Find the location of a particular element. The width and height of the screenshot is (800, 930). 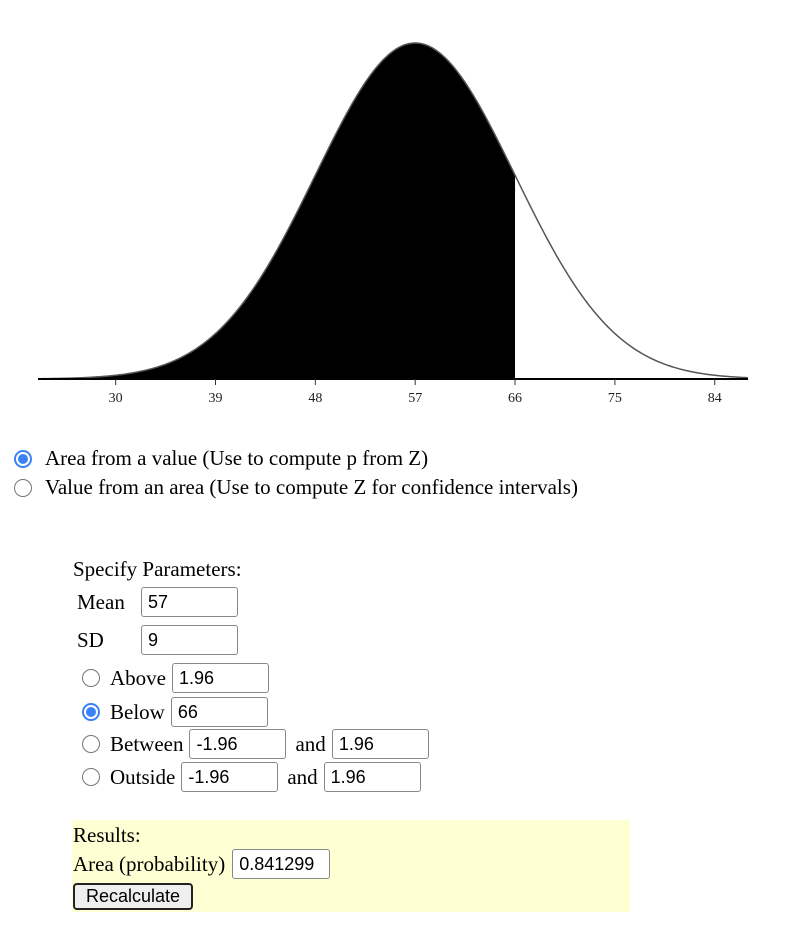

area-label: Area (probability) is located at coordinates (149, 863).